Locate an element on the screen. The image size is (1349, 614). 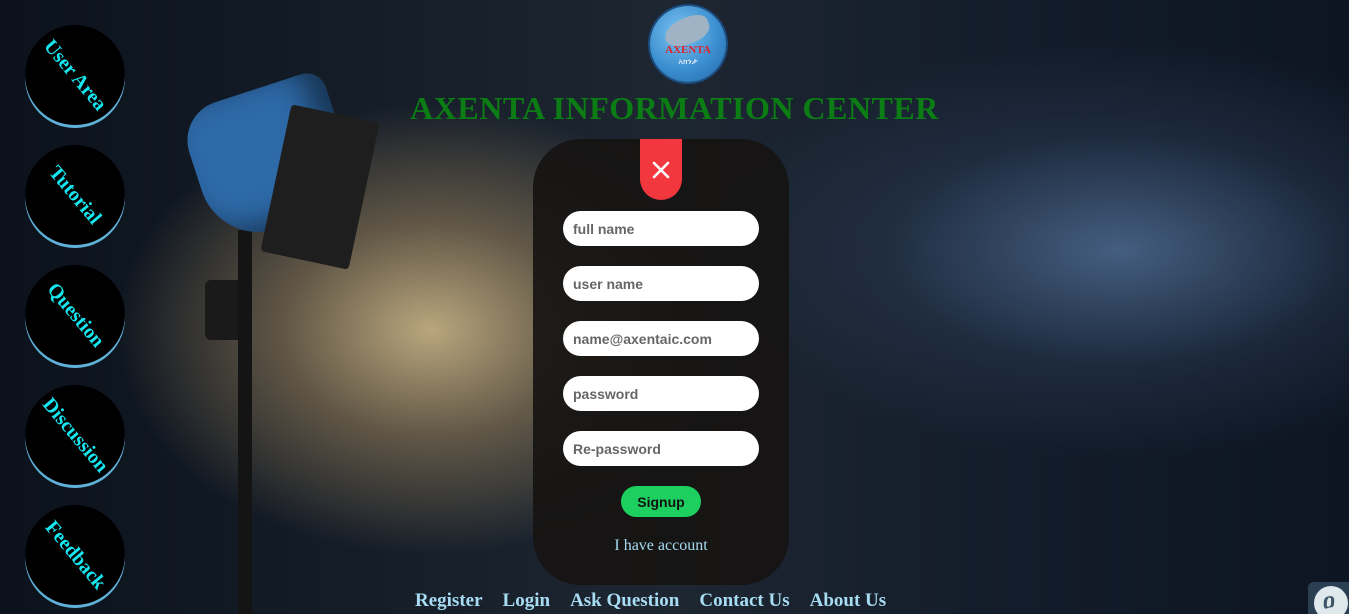
password-field is located at coordinates (661, 393).